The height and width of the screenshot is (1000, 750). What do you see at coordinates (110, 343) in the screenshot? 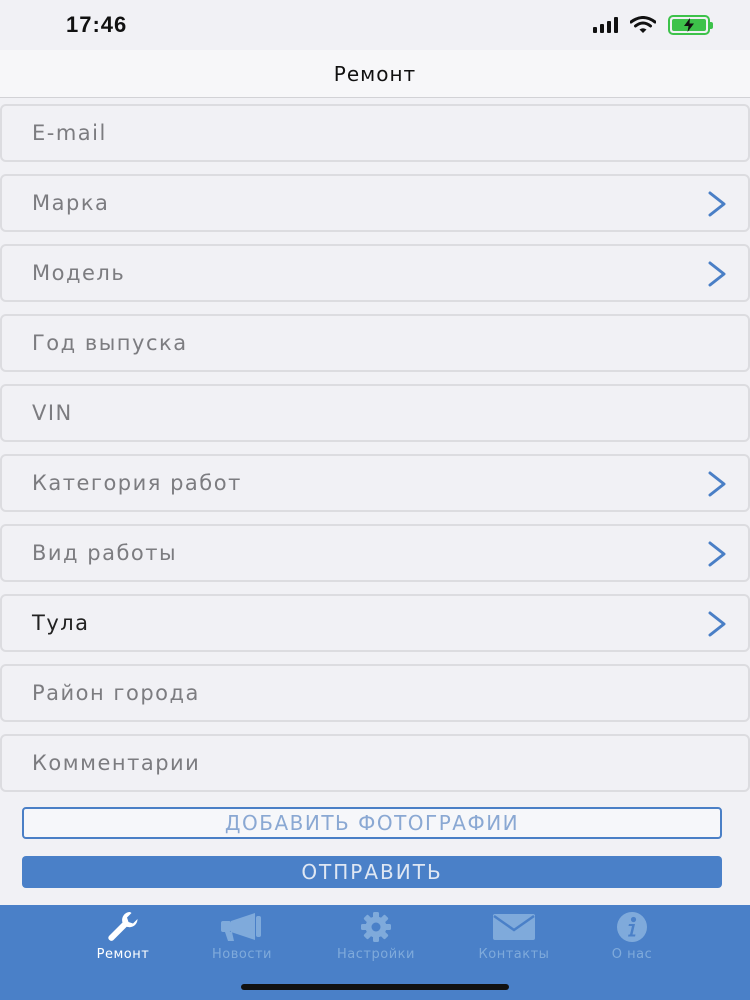
I see `year-field-label: Год выпуска` at bounding box center [110, 343].